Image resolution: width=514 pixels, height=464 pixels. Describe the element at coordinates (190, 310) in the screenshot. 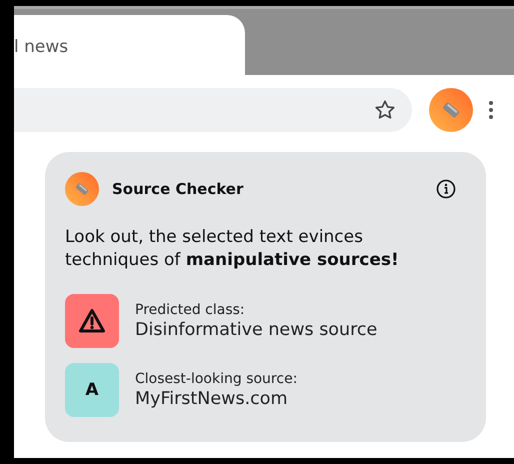

I see `result-label: Predicted class:` at that location.